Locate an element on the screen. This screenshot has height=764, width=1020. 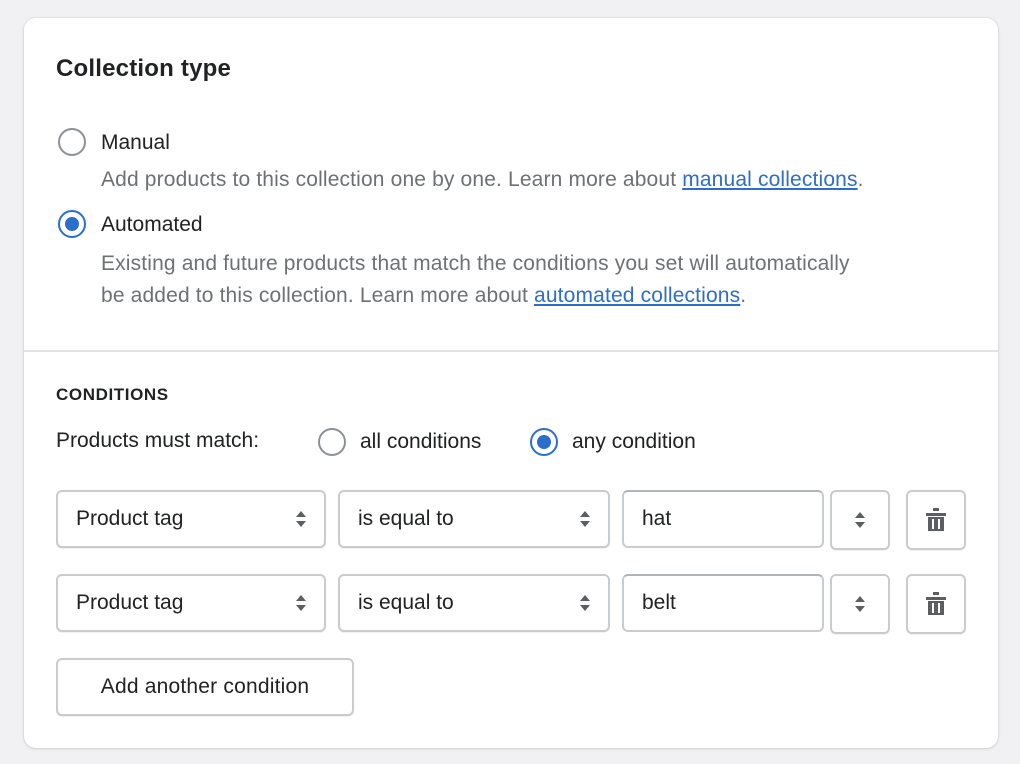
condition-1-field-value: Product tag is located at coordinates (130, 518).